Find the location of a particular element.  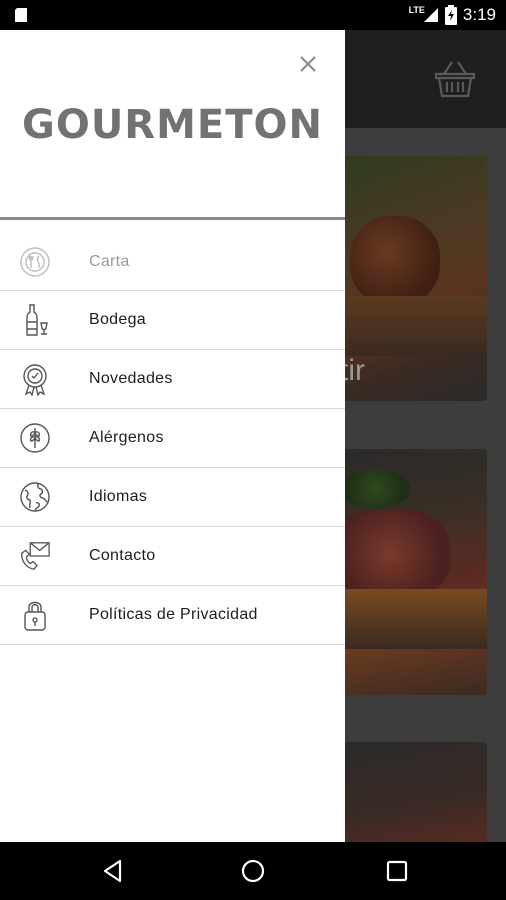

menu-item-label: Novedades is located at coordinates (131, 378).